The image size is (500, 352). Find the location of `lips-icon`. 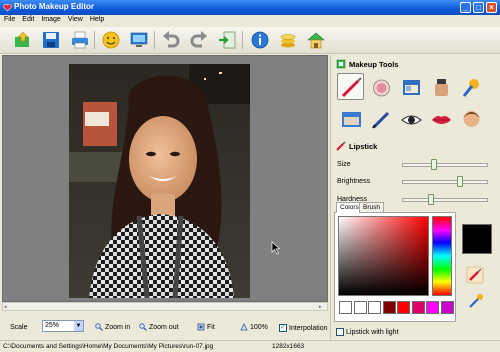

lips-icon is located at coordinates (441, 120).